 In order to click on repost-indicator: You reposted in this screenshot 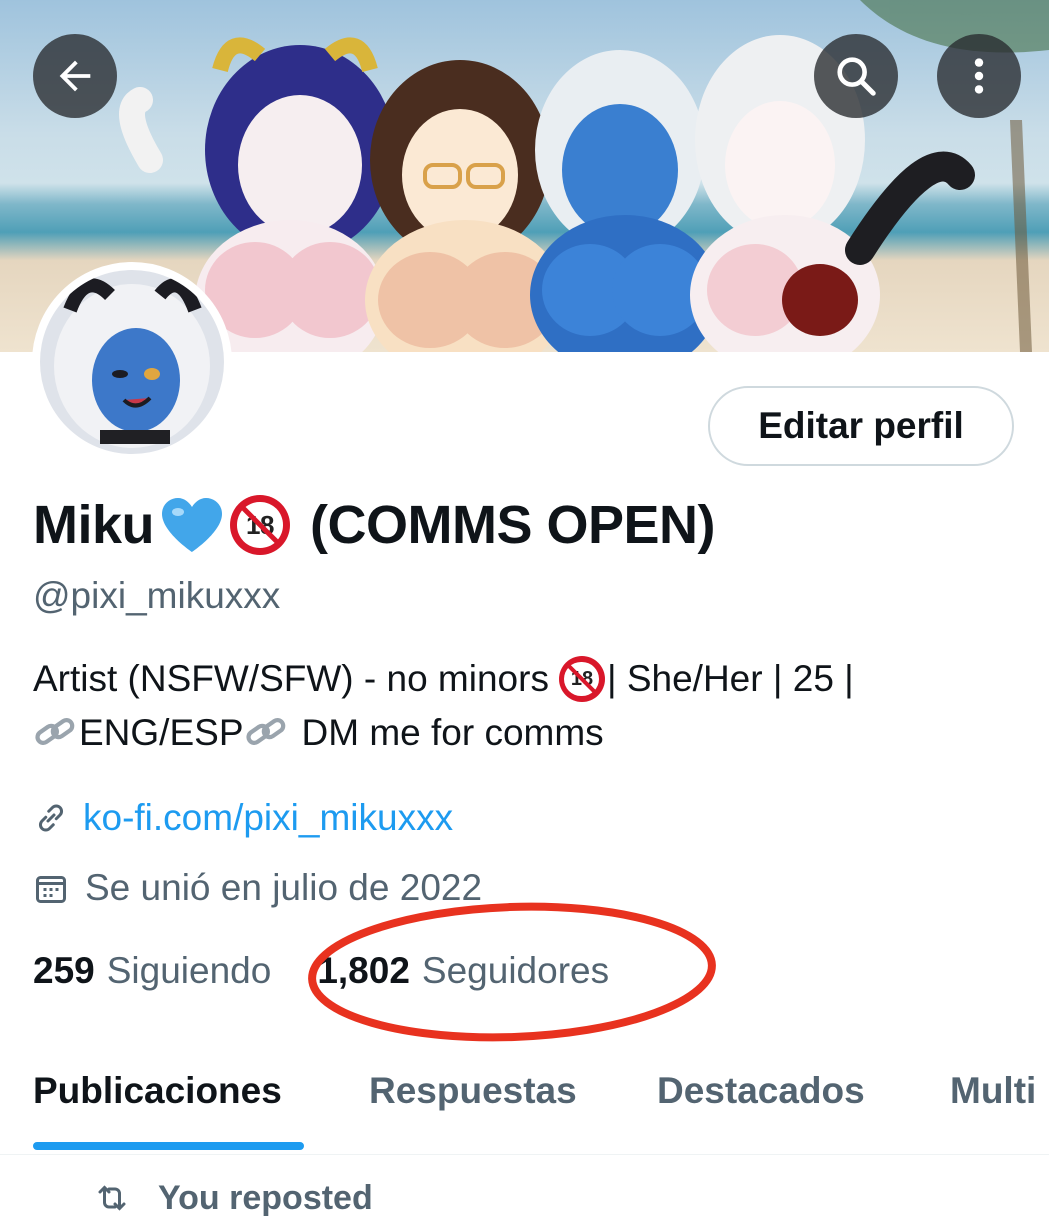, I will do `click(232, 1198)`.